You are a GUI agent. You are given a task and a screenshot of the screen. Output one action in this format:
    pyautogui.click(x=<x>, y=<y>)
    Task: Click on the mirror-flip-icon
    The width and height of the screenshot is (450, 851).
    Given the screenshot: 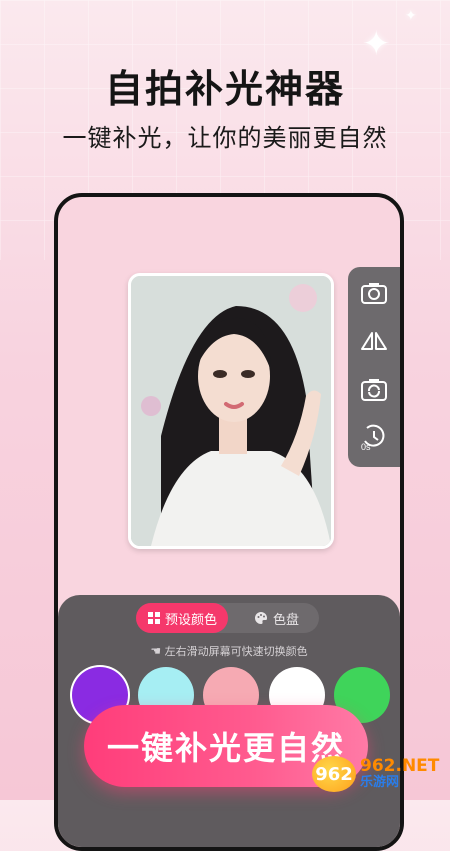 What is the action you would take?
    pyautogui.click(x=374, y=341)
    